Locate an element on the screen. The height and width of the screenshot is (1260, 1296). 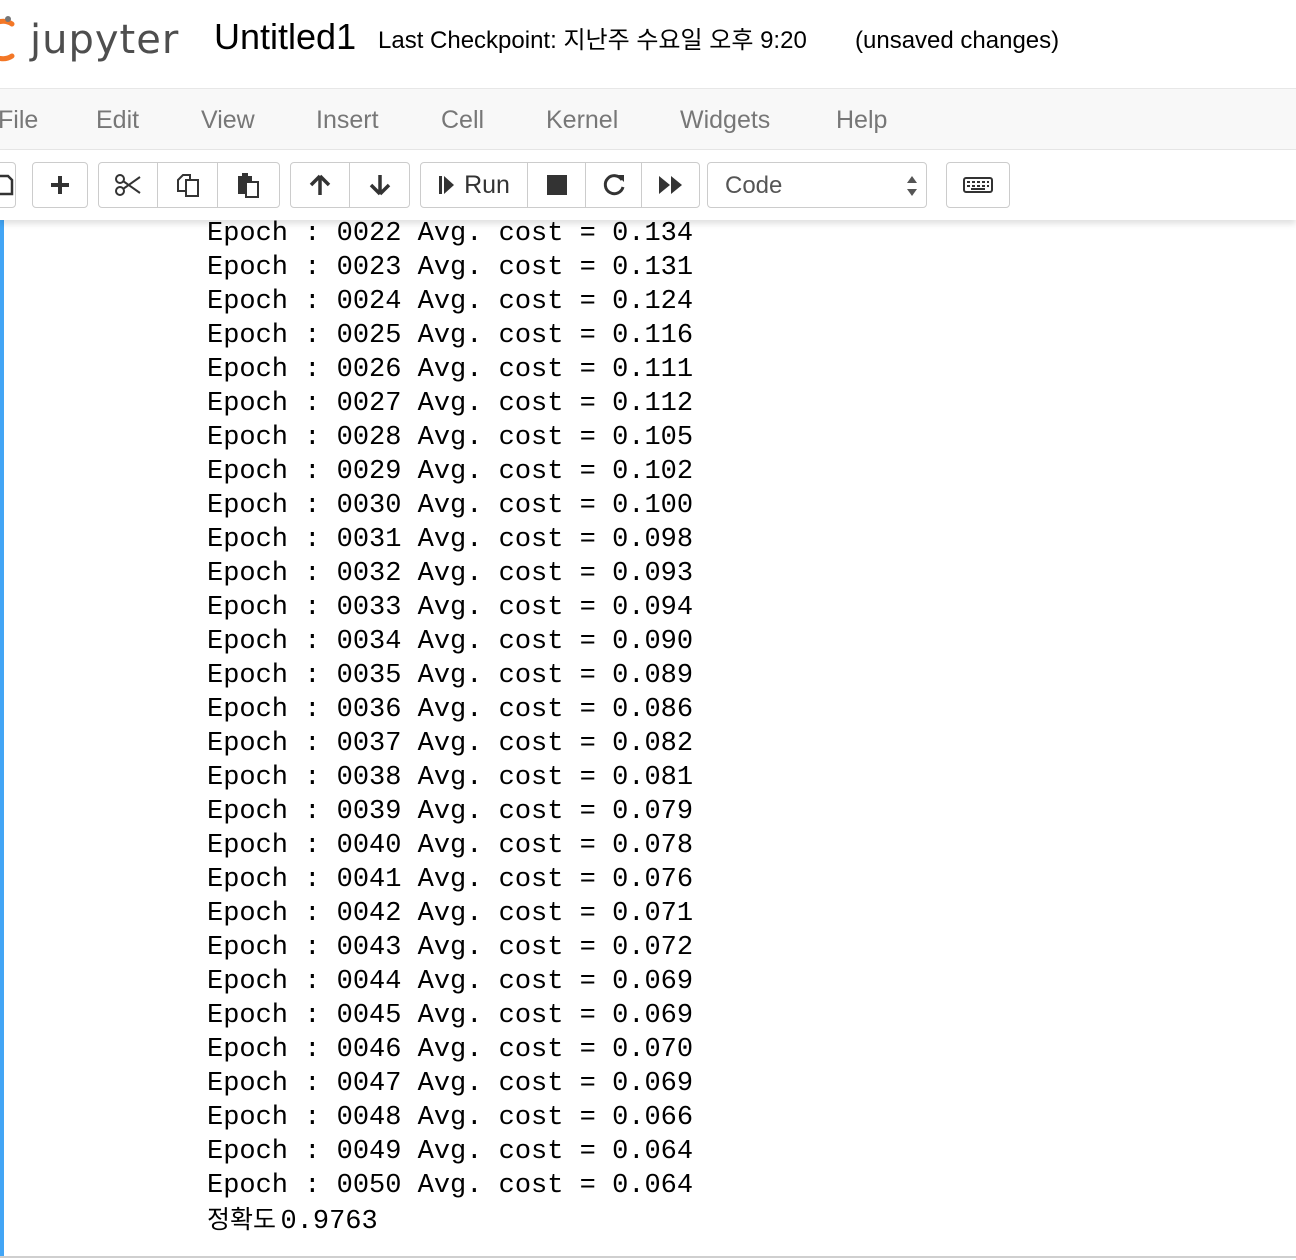
refresh-icon is located at coordinates (613, 185).